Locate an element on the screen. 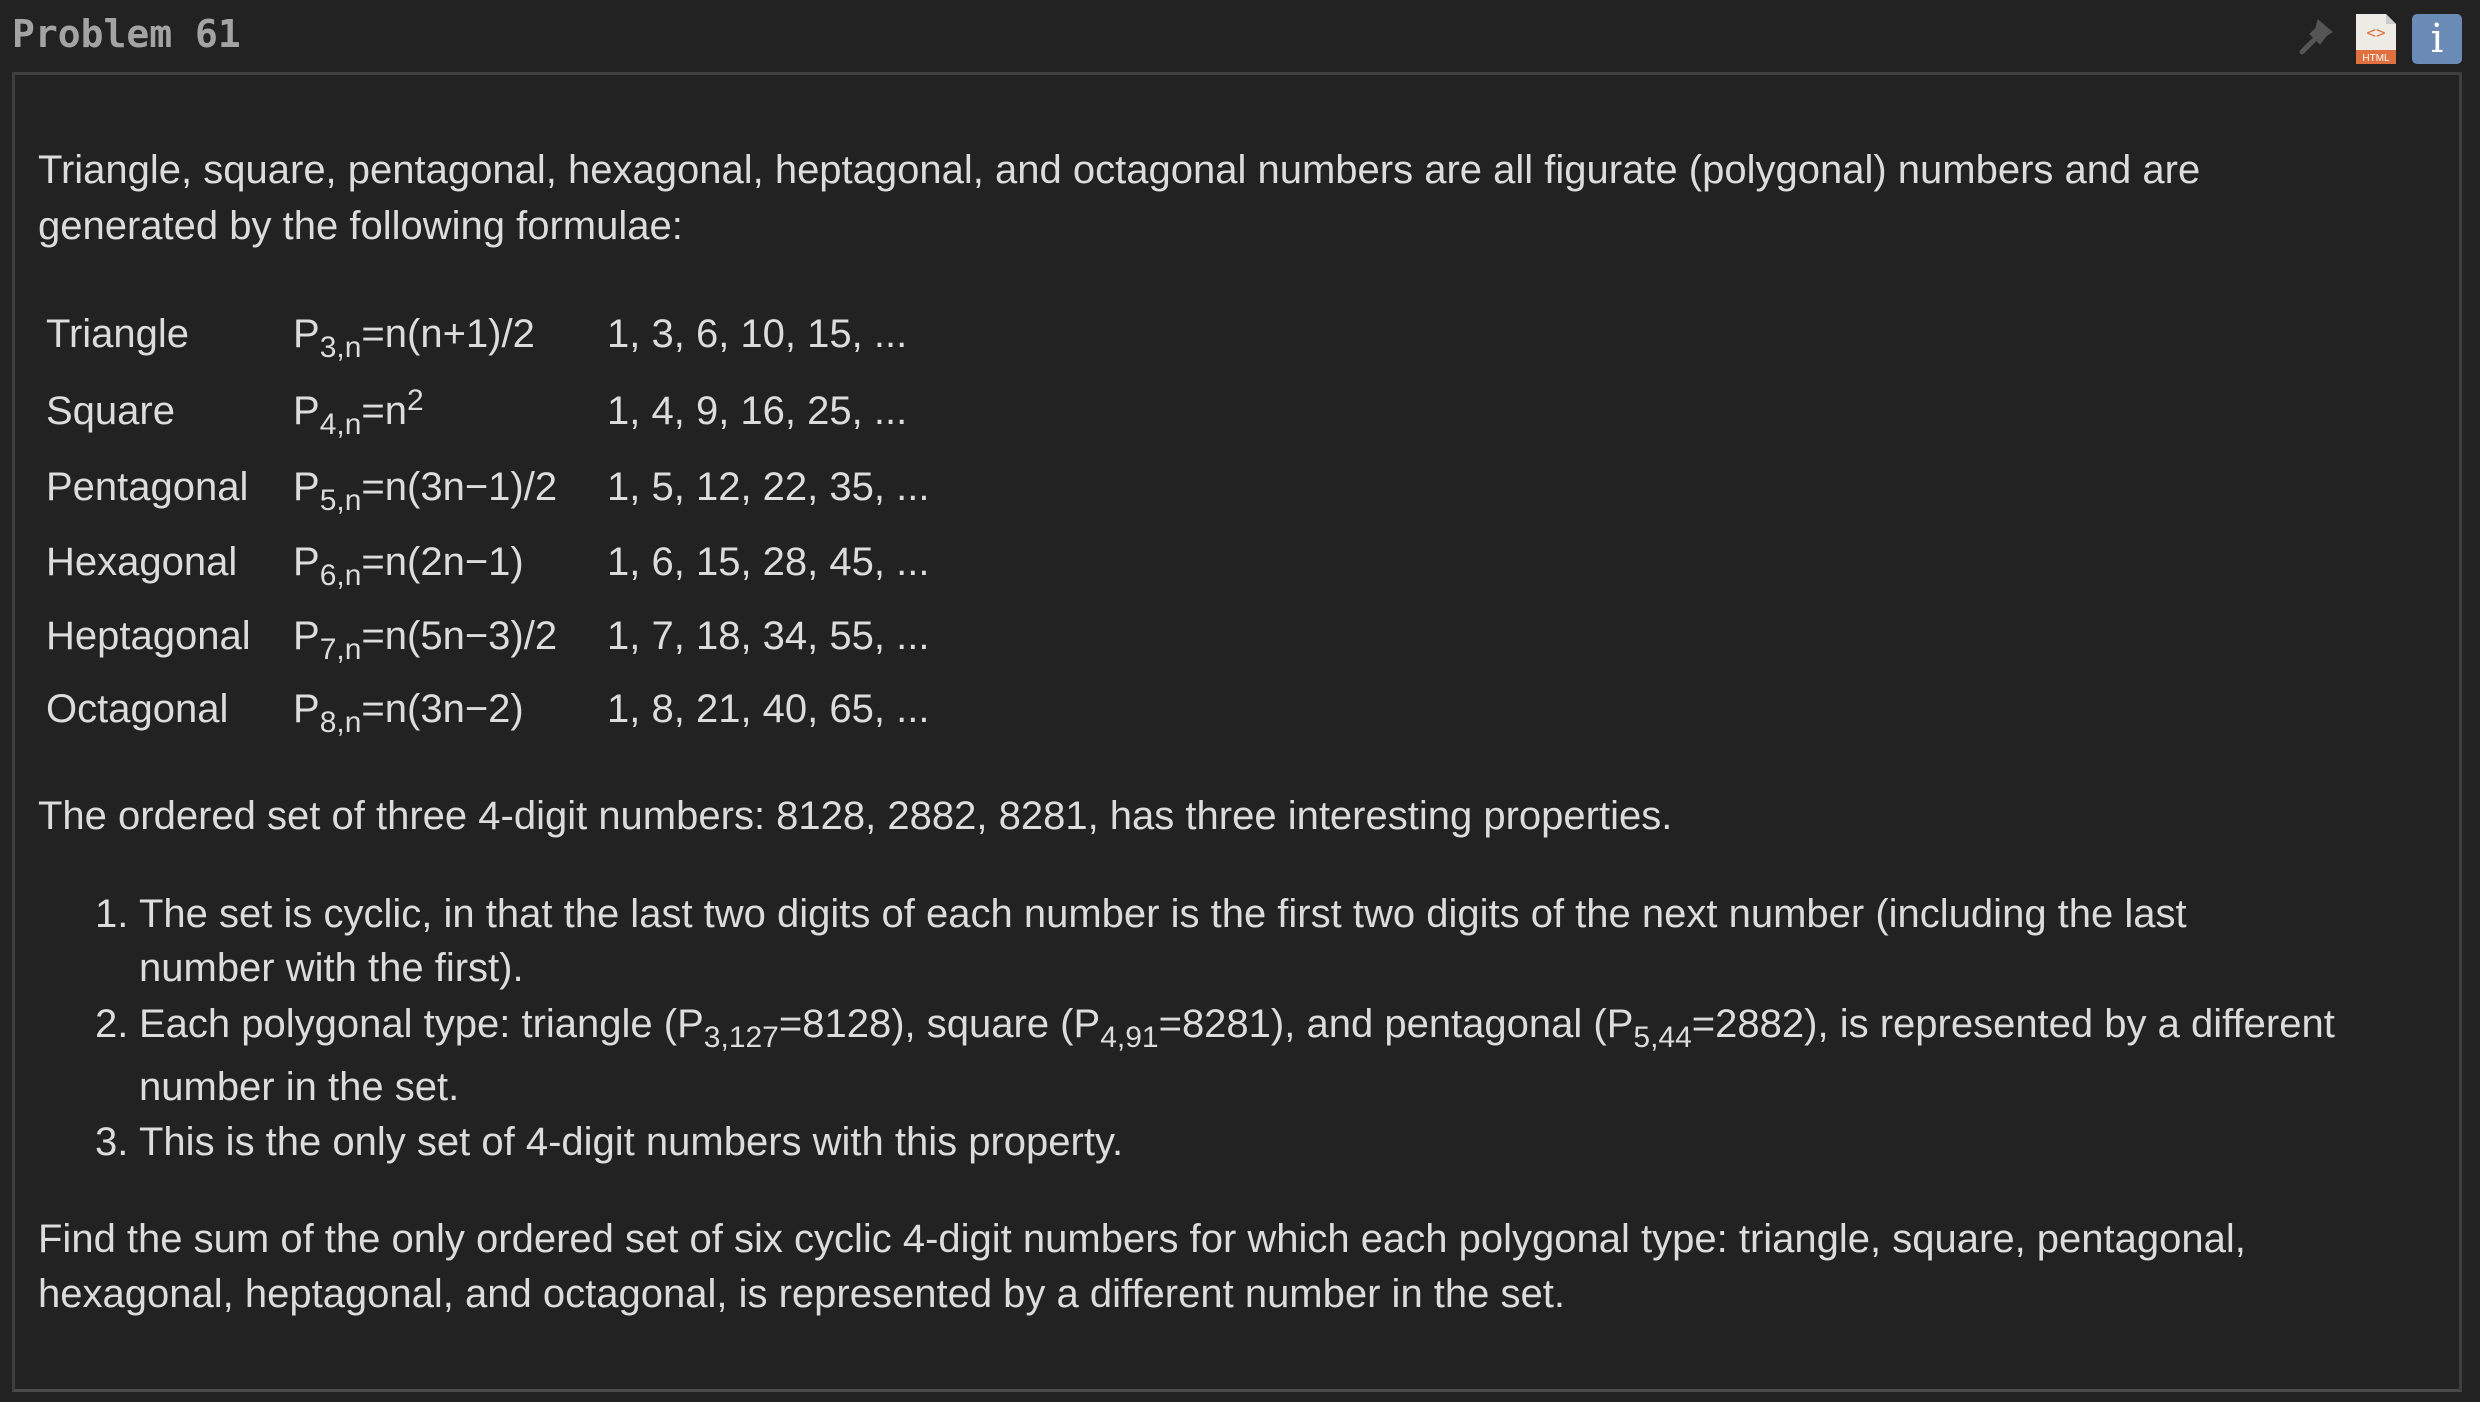 The image size is (2480, 1402). formula-subscript: 8,n is located at coordinates (340, 722).